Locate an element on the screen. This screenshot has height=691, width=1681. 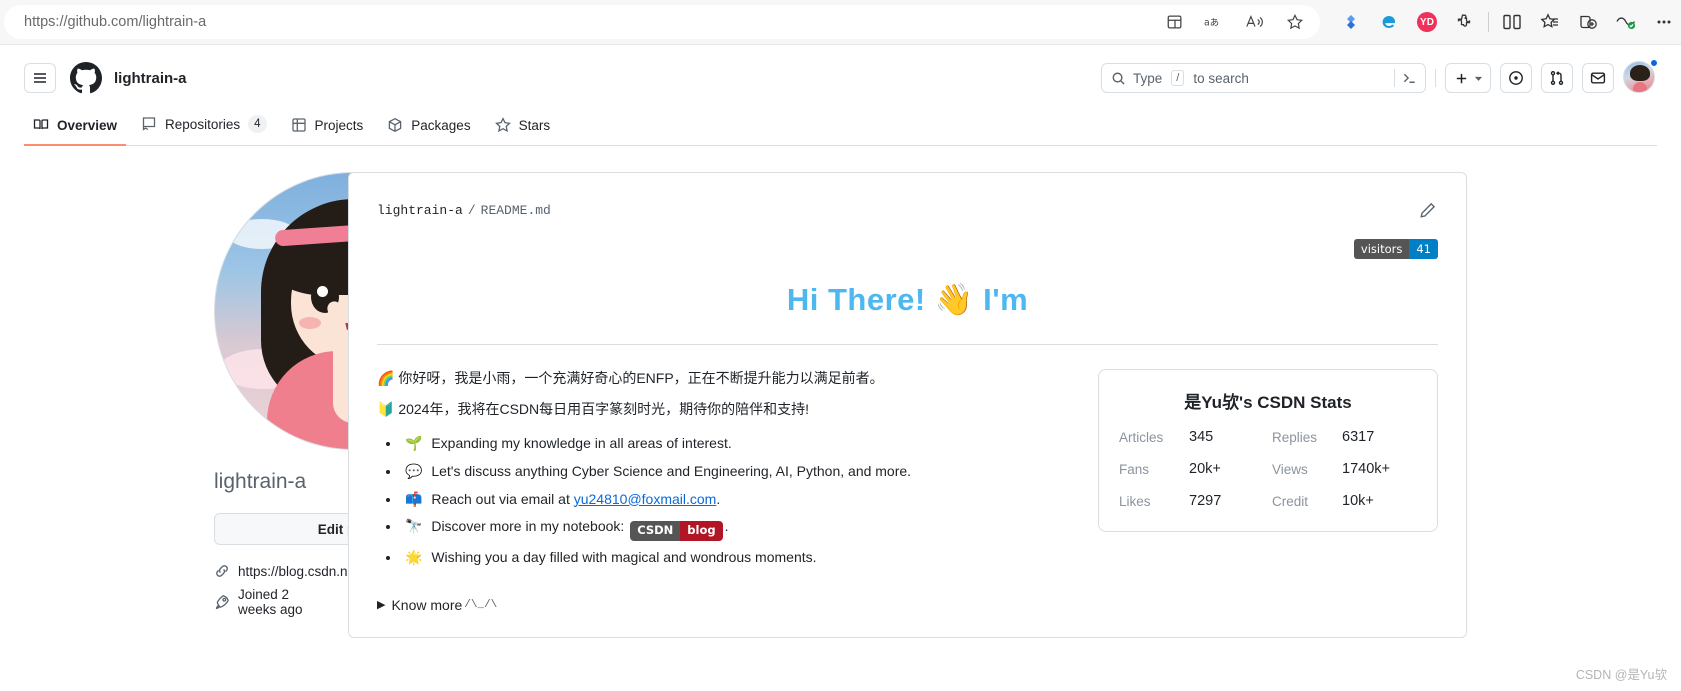
readme-owner: lightrain-a is located at coordinates (420, 210).